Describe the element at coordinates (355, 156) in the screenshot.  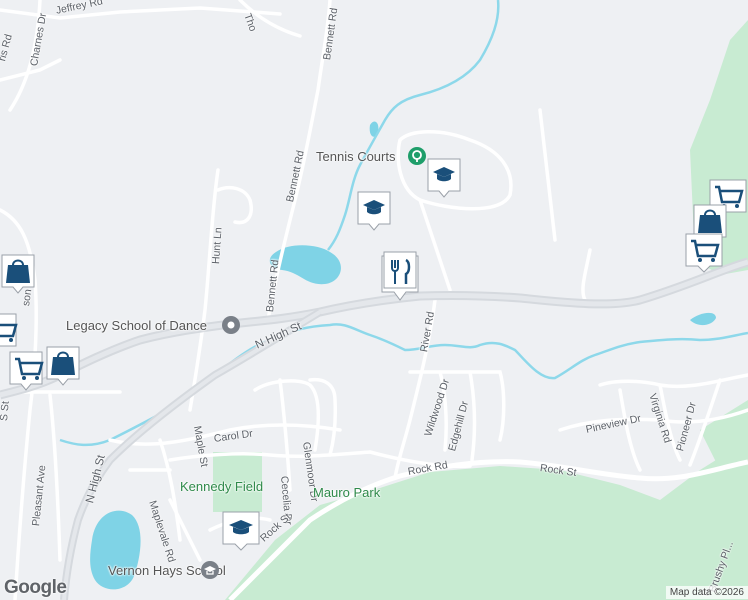
I see `place-label-tennis-courts: Tennis Courts` at that location.